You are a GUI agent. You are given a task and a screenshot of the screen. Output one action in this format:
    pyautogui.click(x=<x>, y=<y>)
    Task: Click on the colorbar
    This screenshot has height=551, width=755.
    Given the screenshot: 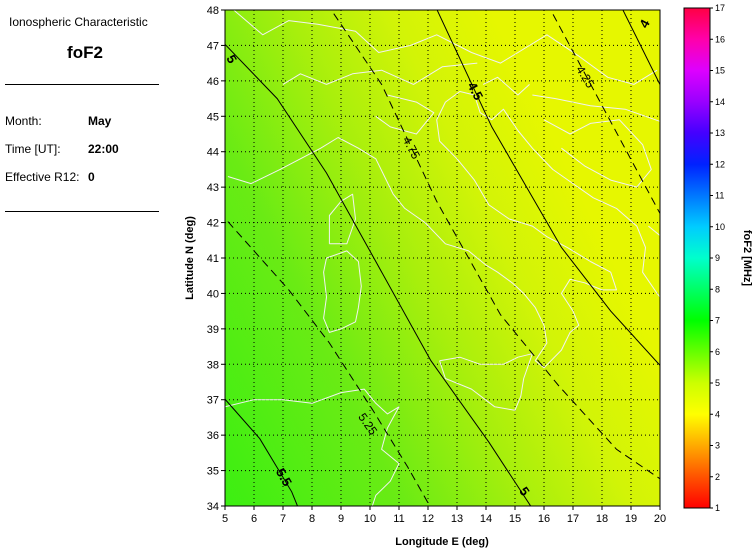 What is the action you would take?
    pyautogui.click(x=697, y=258)
    